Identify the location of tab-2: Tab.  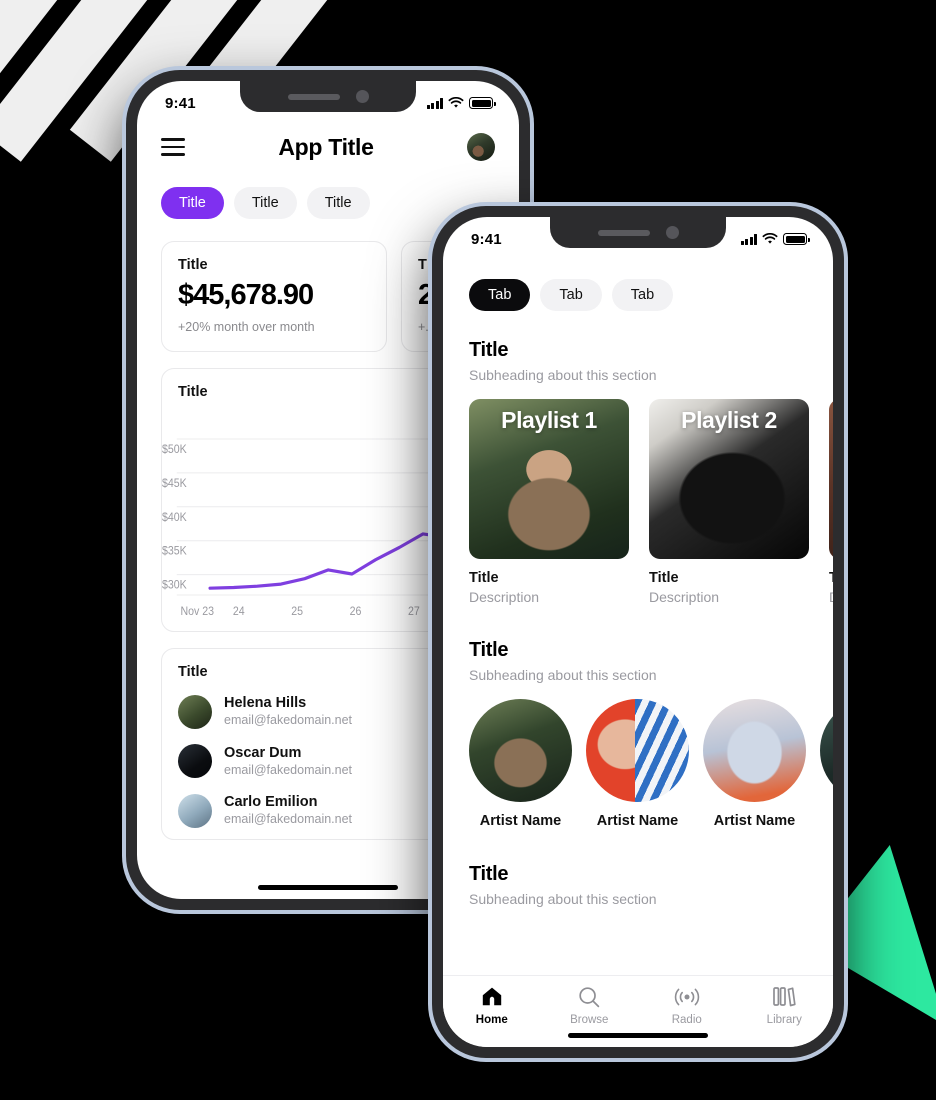
(571, 295).